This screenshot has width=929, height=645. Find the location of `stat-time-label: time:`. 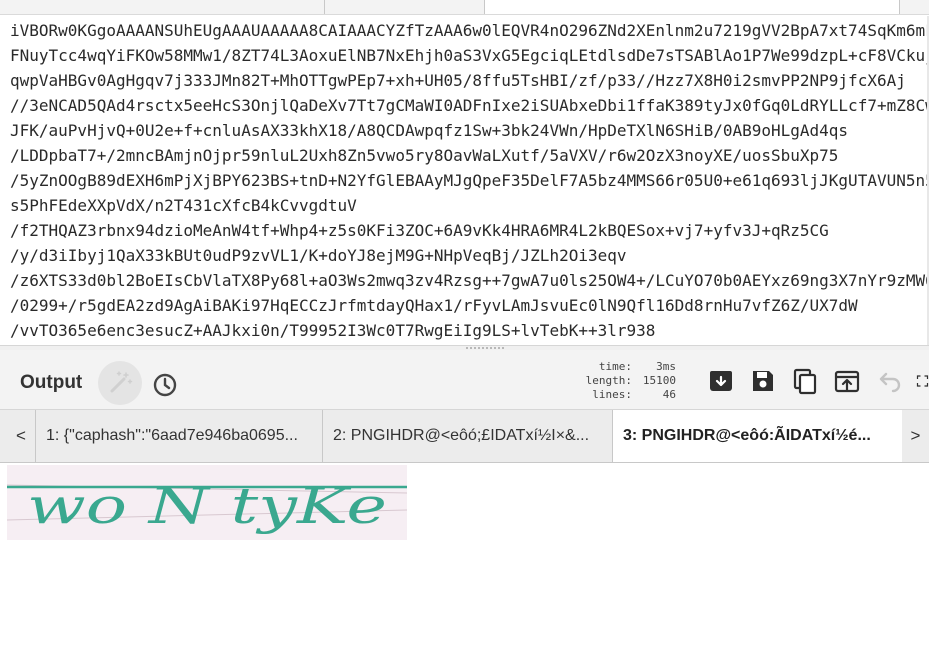

stat-time-label: time: is located at coordinates (615, 366).